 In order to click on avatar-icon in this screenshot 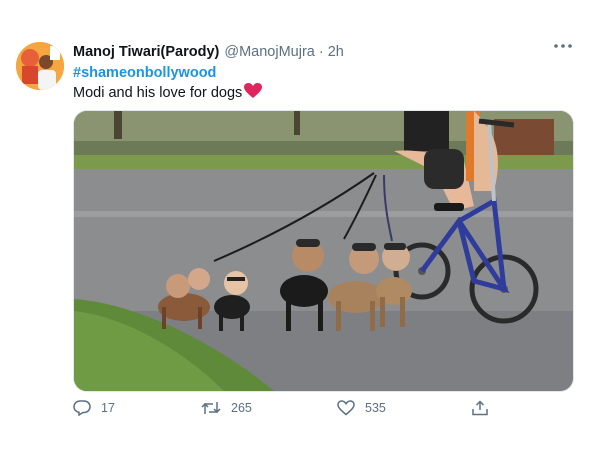, I will do `click(40, 66)`.